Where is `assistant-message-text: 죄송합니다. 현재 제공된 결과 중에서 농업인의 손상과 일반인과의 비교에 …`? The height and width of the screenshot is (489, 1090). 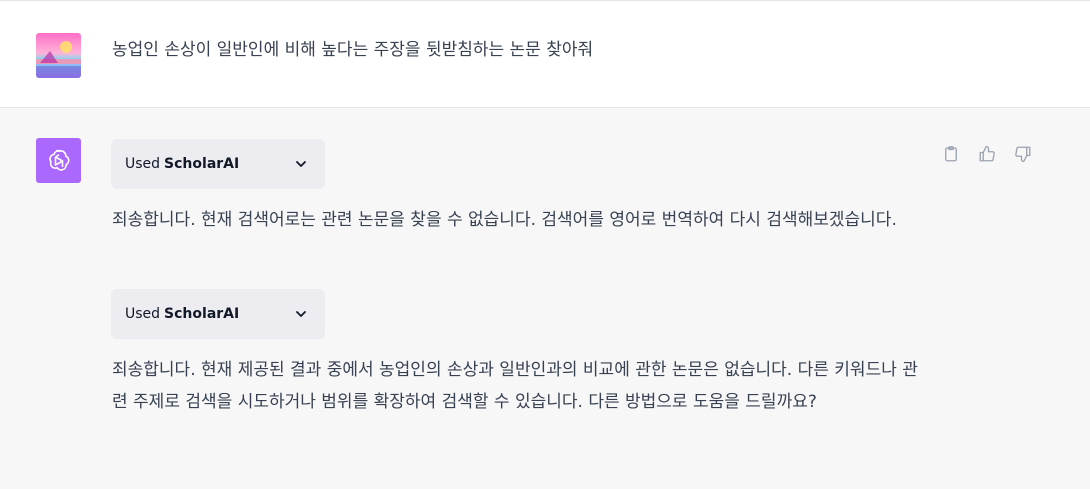 assistant-message-text: 죄송합니다. 현재 제공된 결과 중에서 농업인의 손상과 일반인과의 비교에 … is located at coordinates (515, 386).